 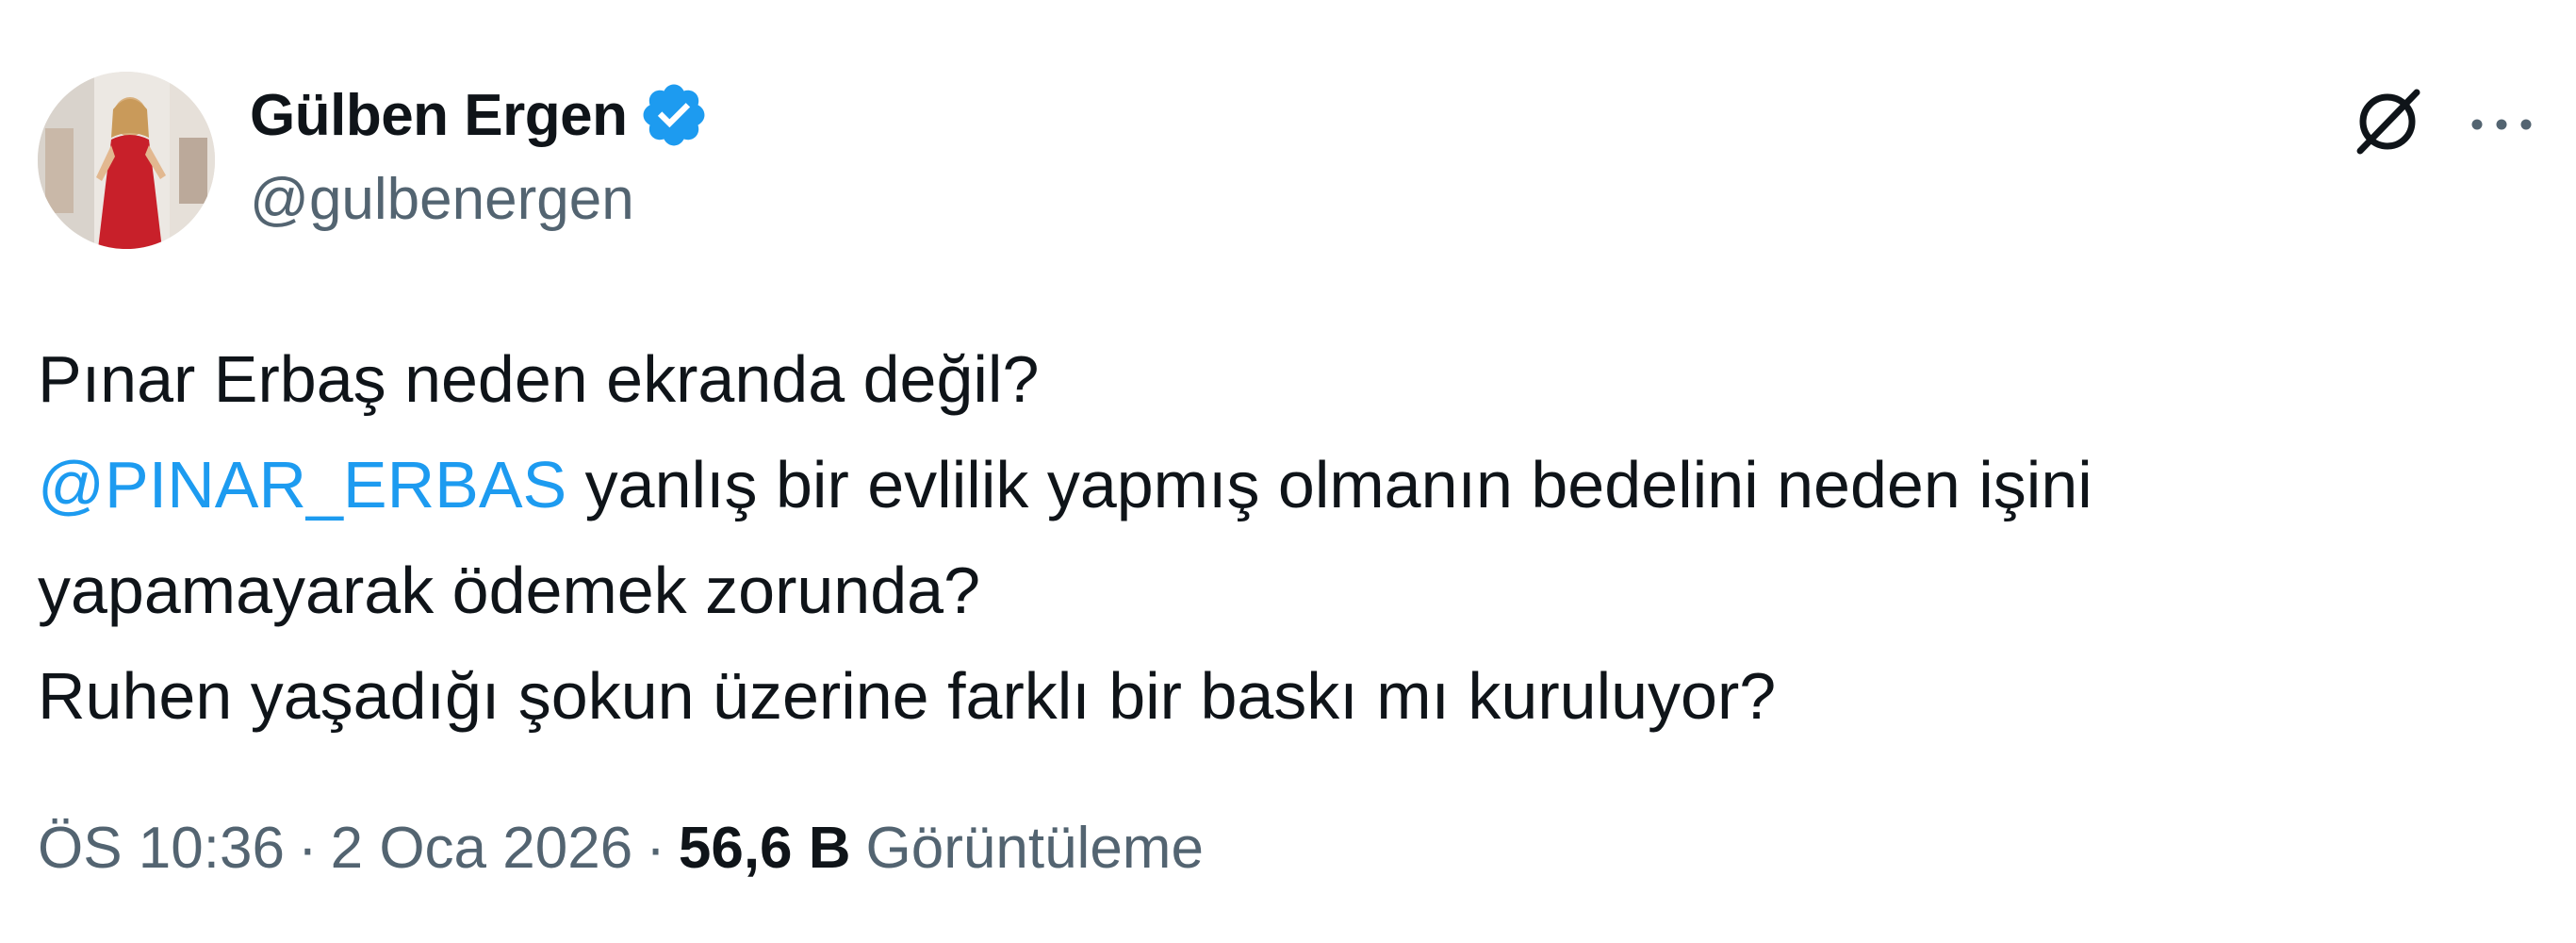 I want to click on author-avatar, so click(x=127, y=160).